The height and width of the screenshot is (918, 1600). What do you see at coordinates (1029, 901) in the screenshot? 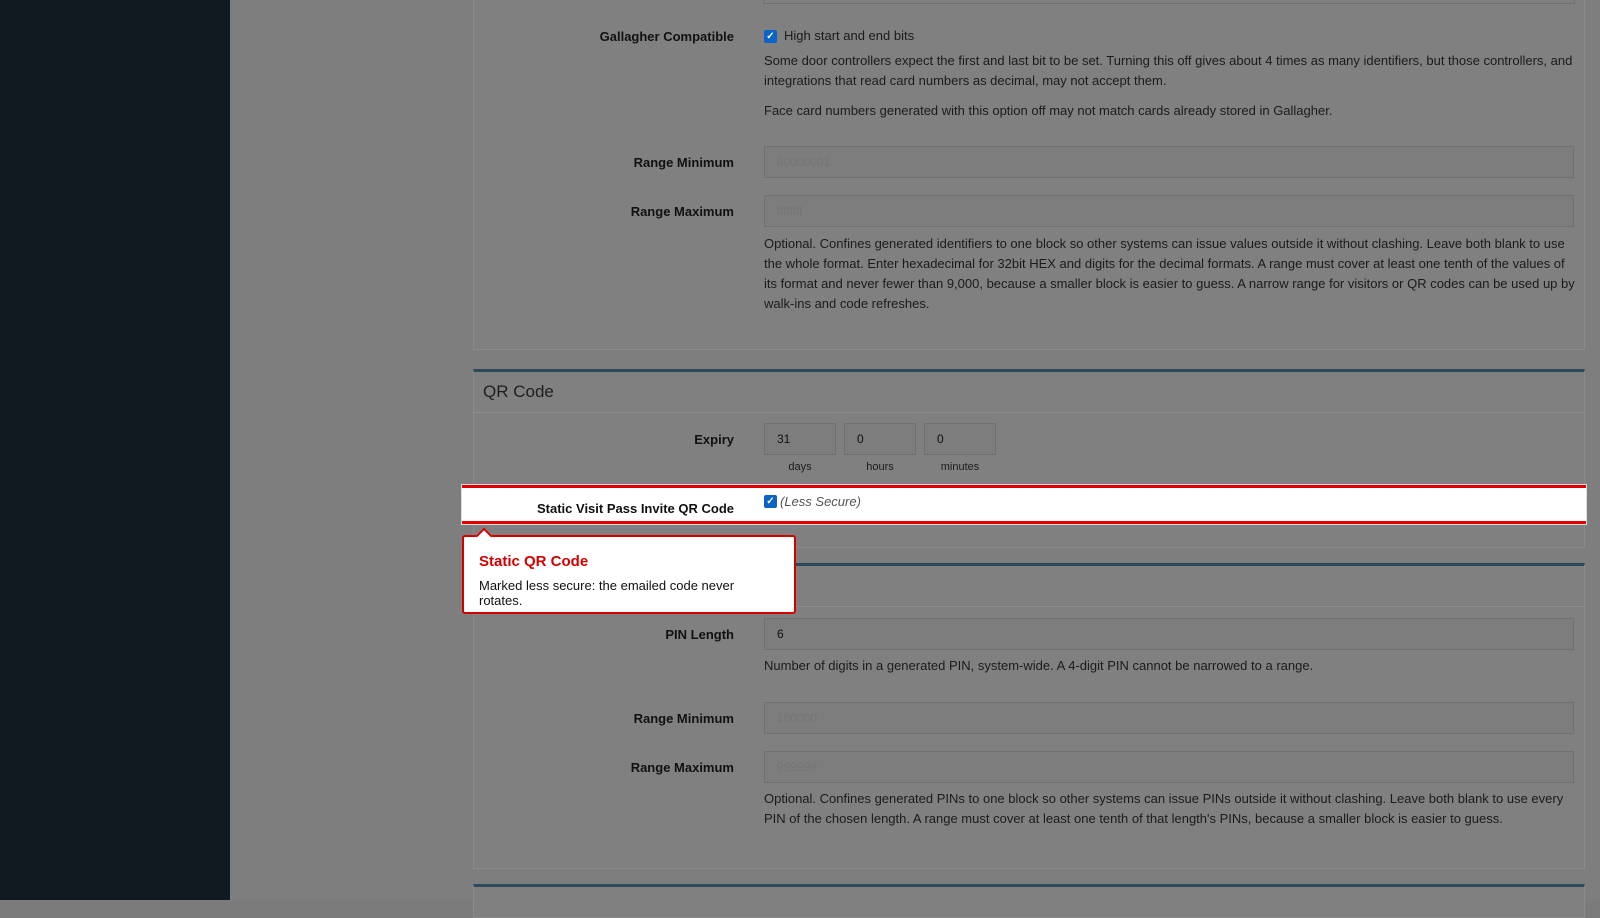
I see `next-panel` at bounding box center [1029, 901].